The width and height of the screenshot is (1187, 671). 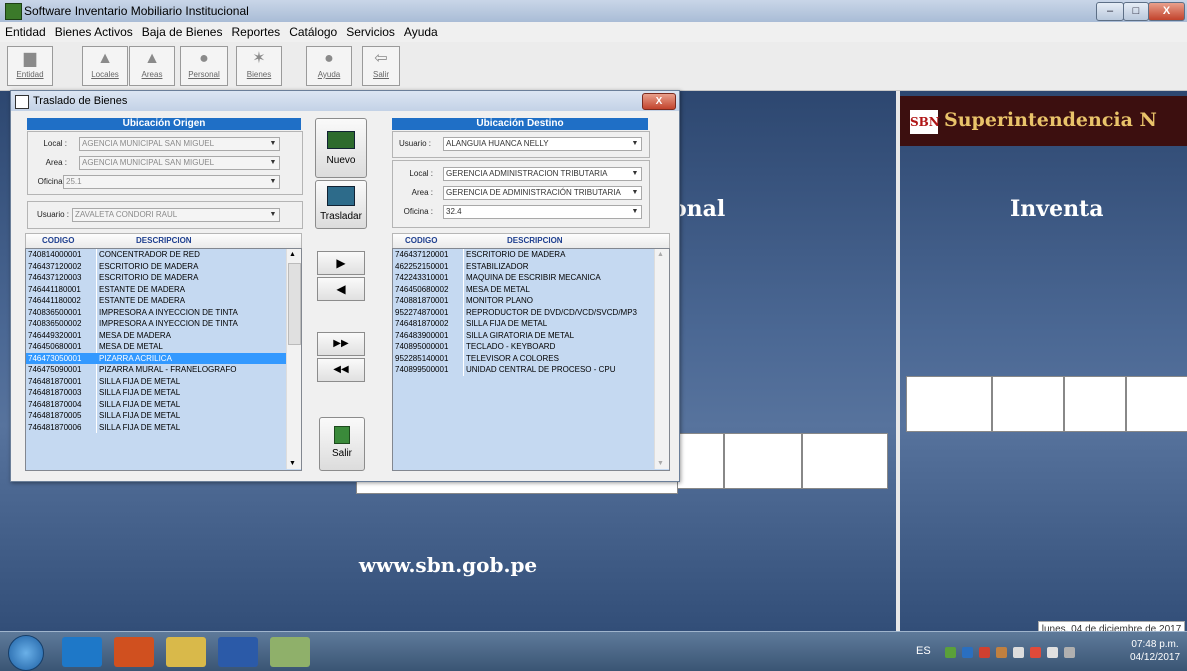 I want to click on media-player-taskbar-button, so click(x=82, y=652).